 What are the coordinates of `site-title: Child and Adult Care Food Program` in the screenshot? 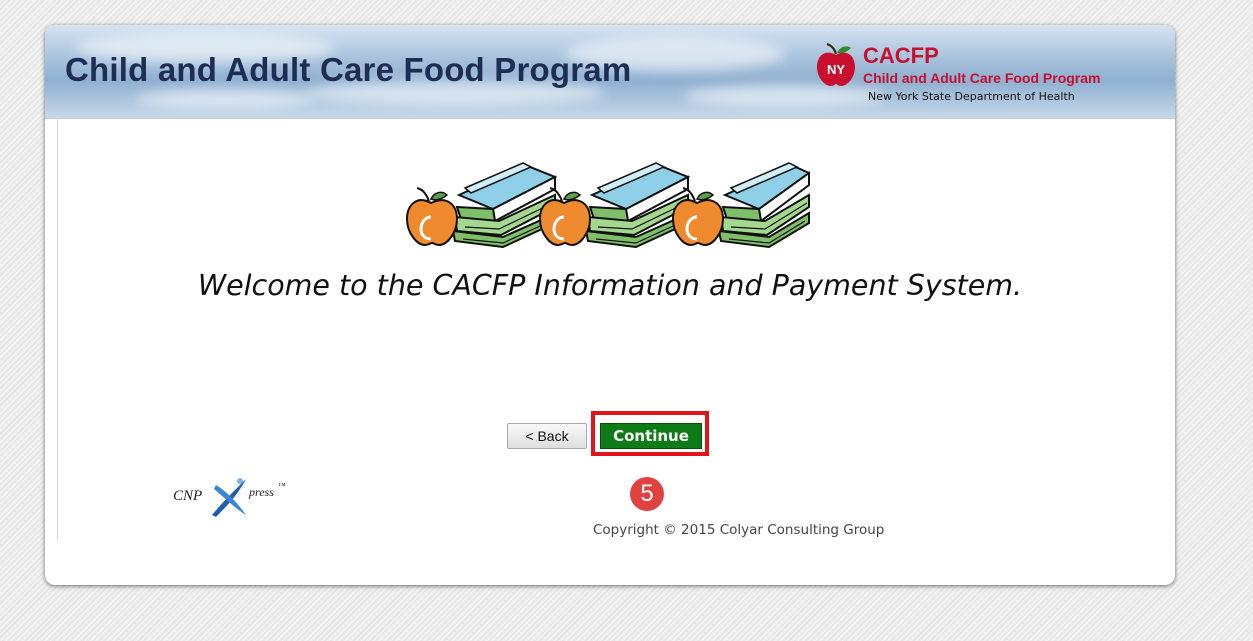 It's located at (348, 69).